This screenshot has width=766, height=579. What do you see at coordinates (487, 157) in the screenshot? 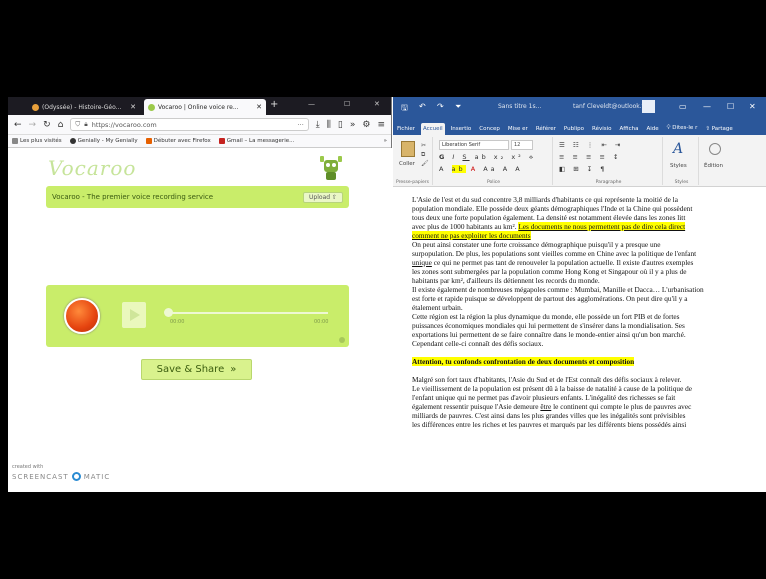
I see `font-format-row: G I S ab x₂ x² ⟡` at bounding box center [487, 157].